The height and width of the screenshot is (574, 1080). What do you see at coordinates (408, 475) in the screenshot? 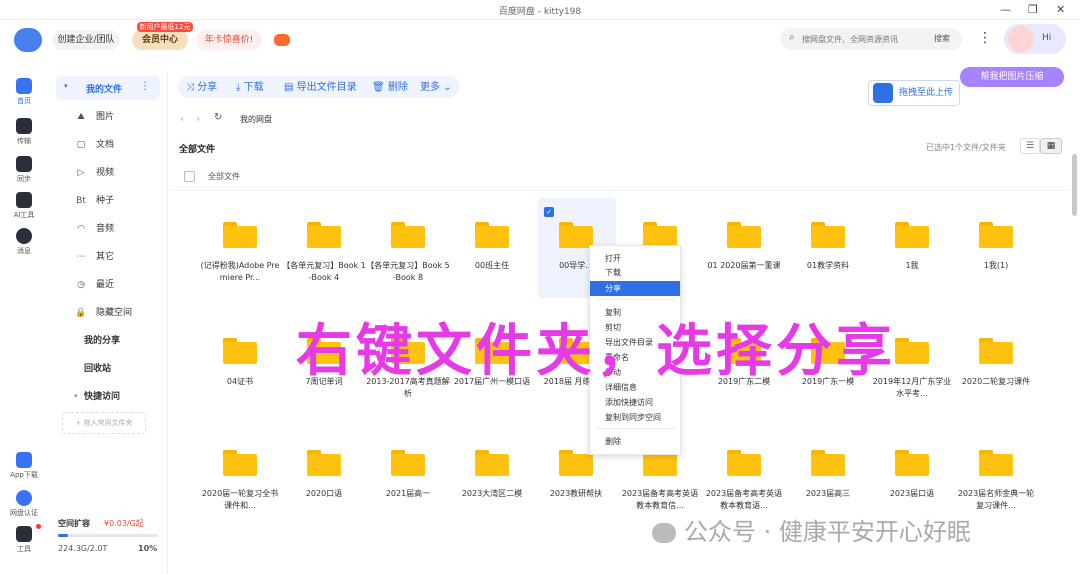
I see `folder-item: 2021届高一` at bounding box center [408, 475].